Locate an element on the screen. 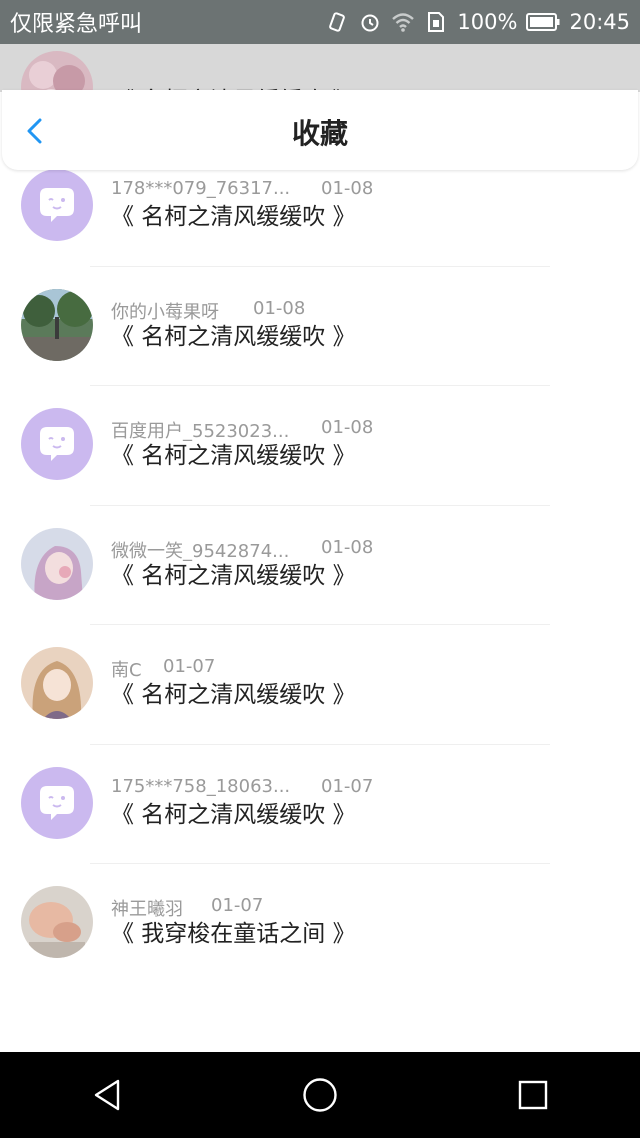 This screenshot has width=640, height=1138. system-nav-bar is located at coordinates (320, 1095).